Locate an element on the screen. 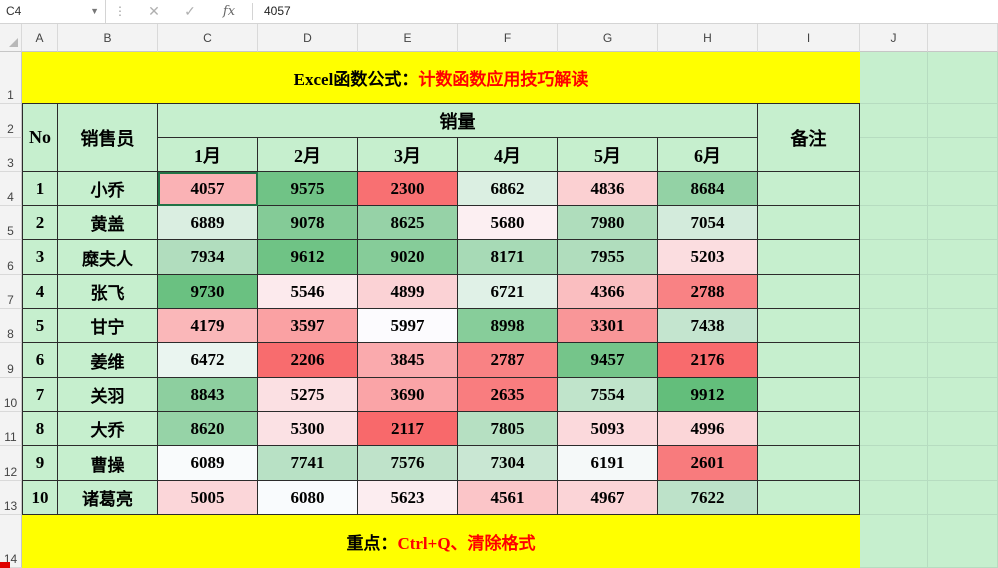 The image size is (998, 568). row-number: 1 is located at coordinates (40, 189).